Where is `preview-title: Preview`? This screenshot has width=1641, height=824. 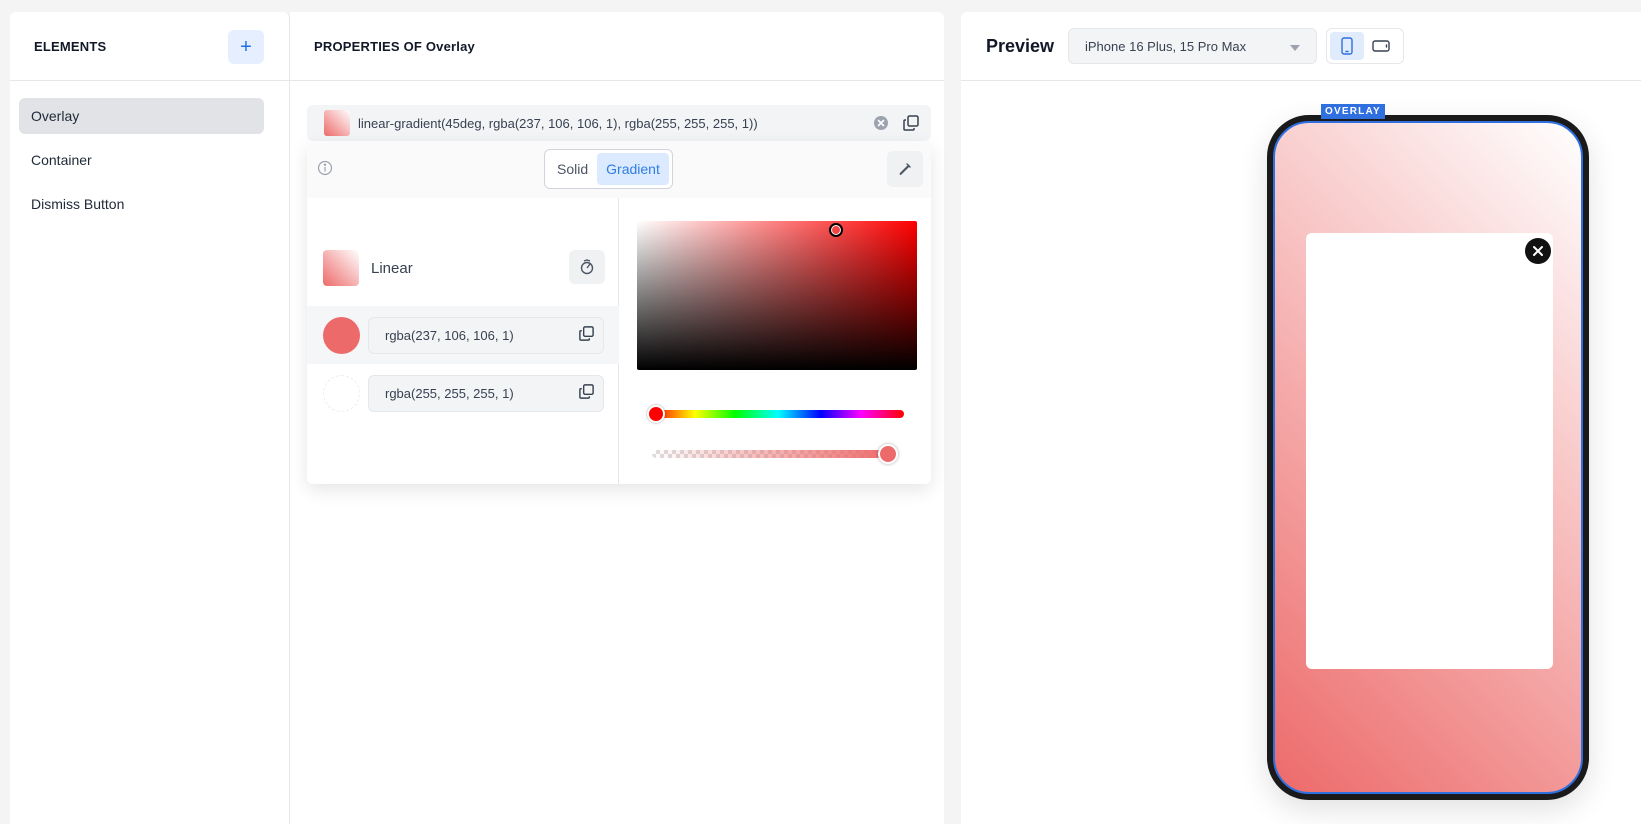
preview-title: Preview is located at coordinates (1020, 45).